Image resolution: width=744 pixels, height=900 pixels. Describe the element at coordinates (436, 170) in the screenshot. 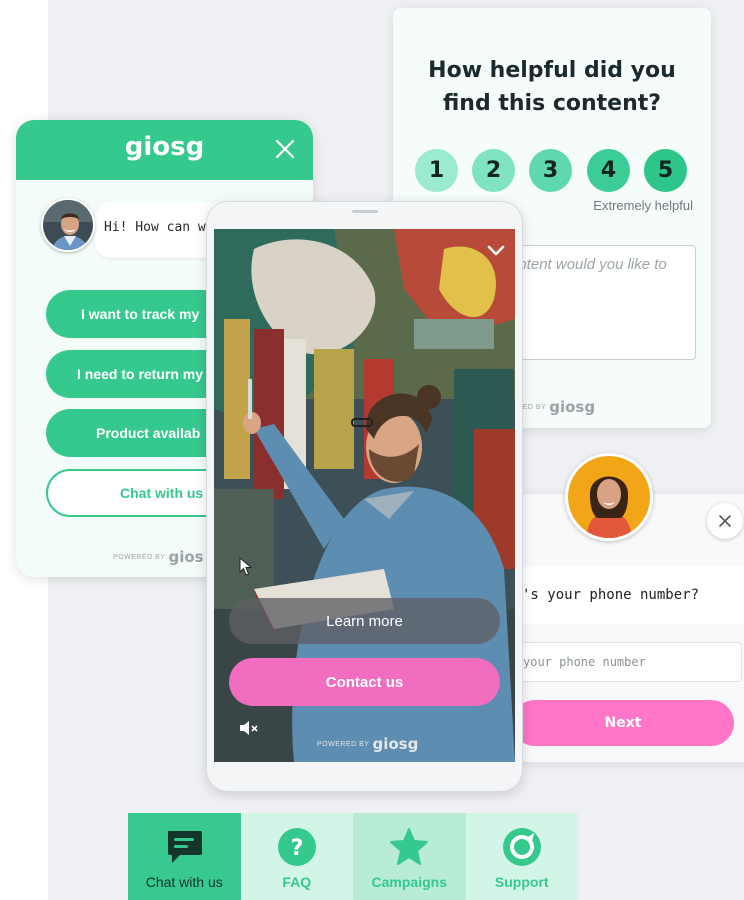

I see `rating-button-1: 1` at that location.